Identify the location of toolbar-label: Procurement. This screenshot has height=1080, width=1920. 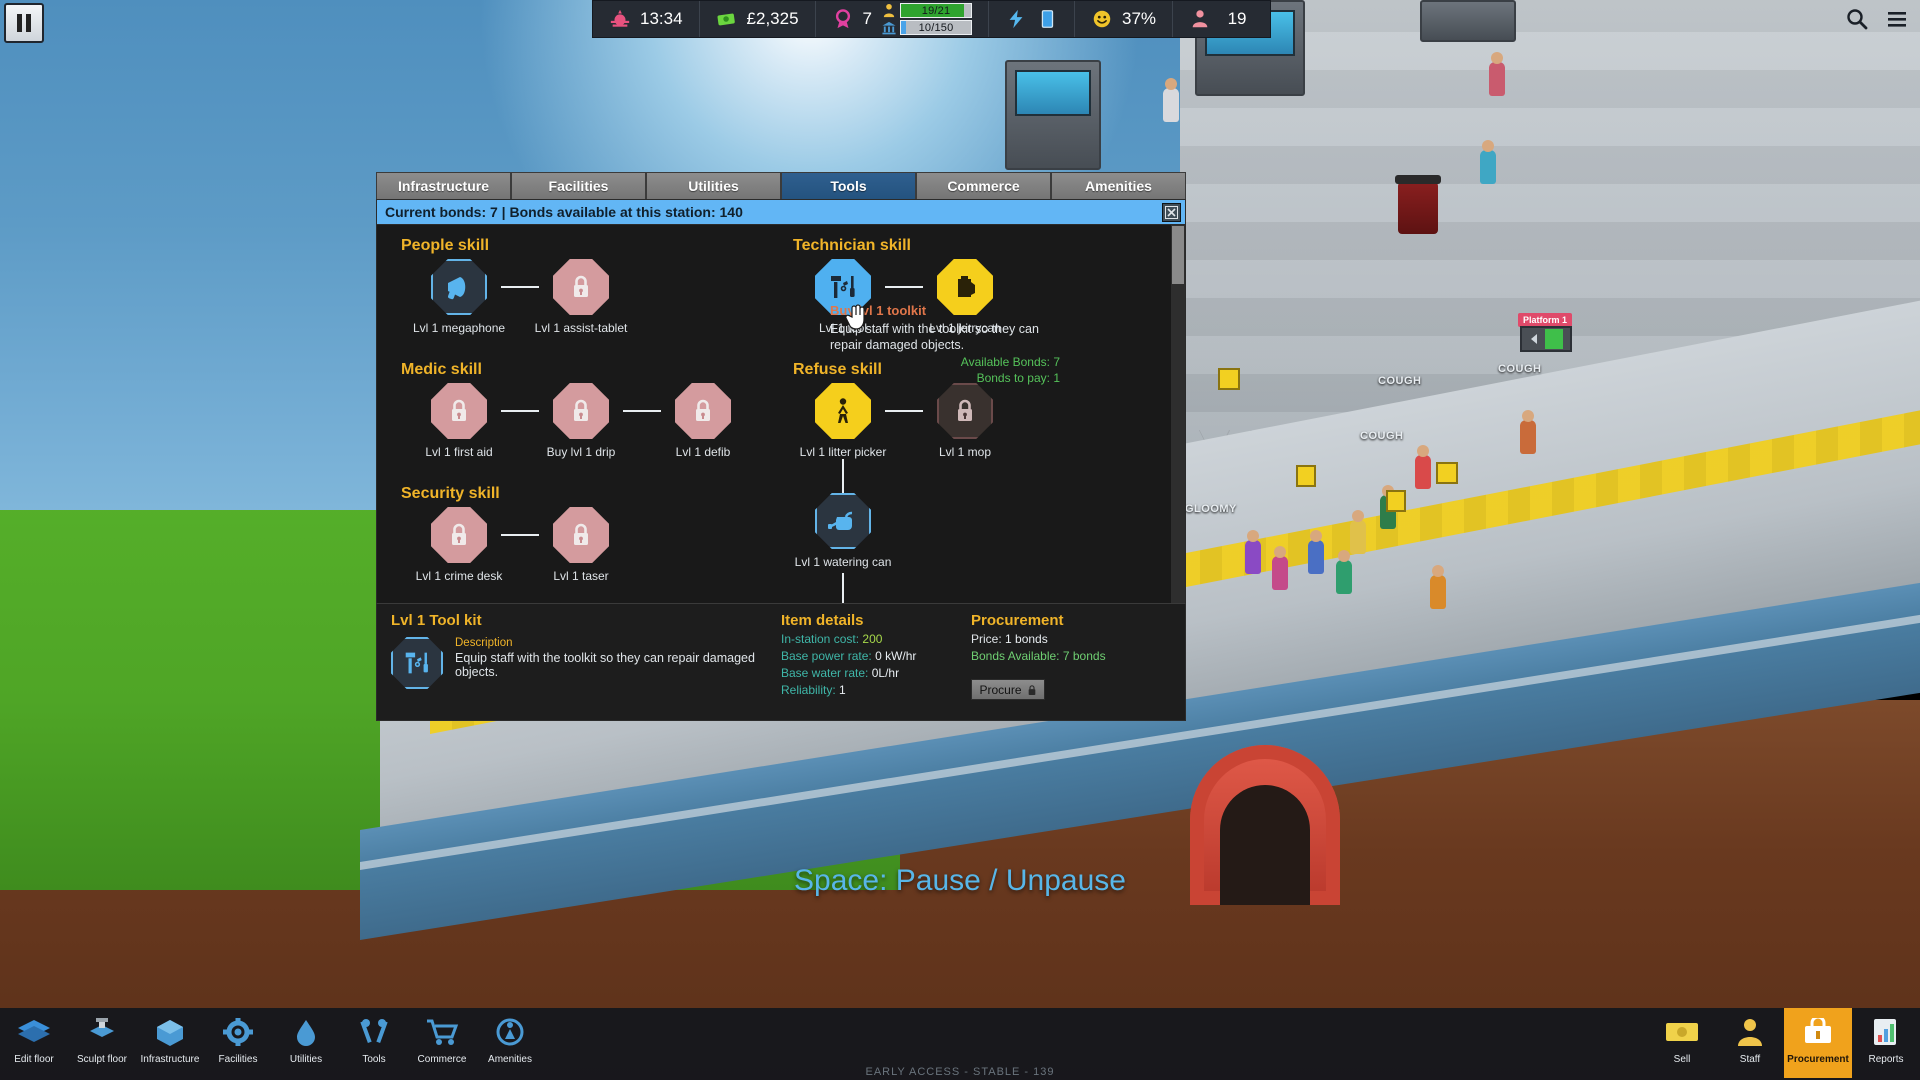
(1818, 1059).